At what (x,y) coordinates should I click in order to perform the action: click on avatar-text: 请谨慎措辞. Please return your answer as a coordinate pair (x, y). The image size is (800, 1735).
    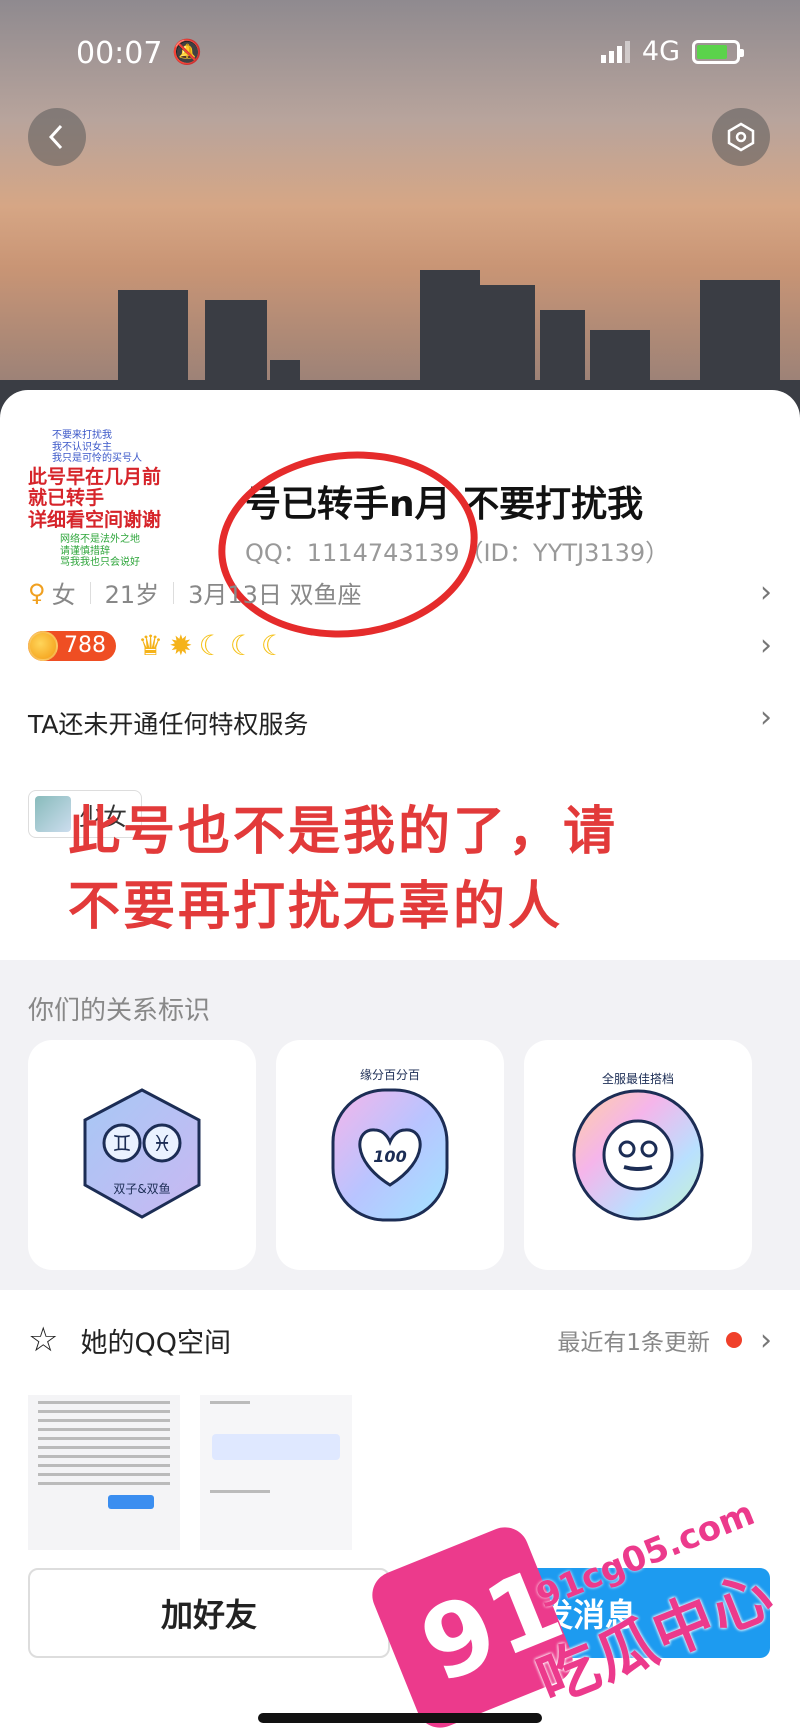
    Looking at the image, I should click on (85, 551).